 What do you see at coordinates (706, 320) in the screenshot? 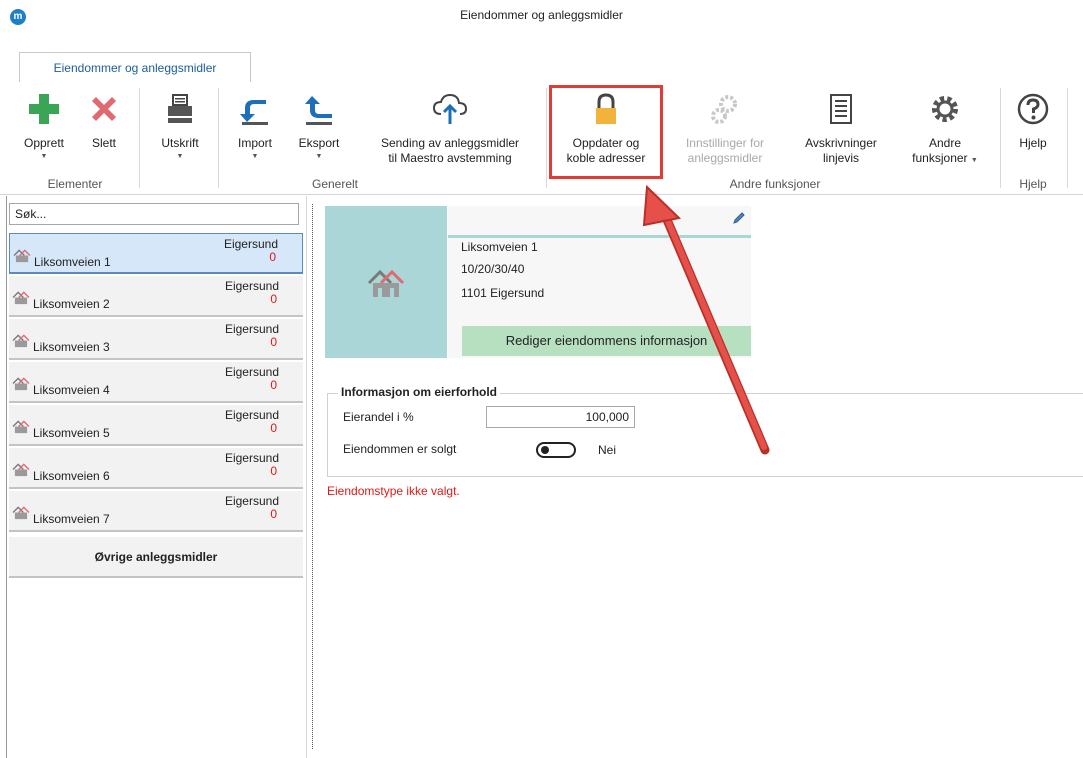
I see `annotation-arrow-icon` at bounding box center [706, 320].